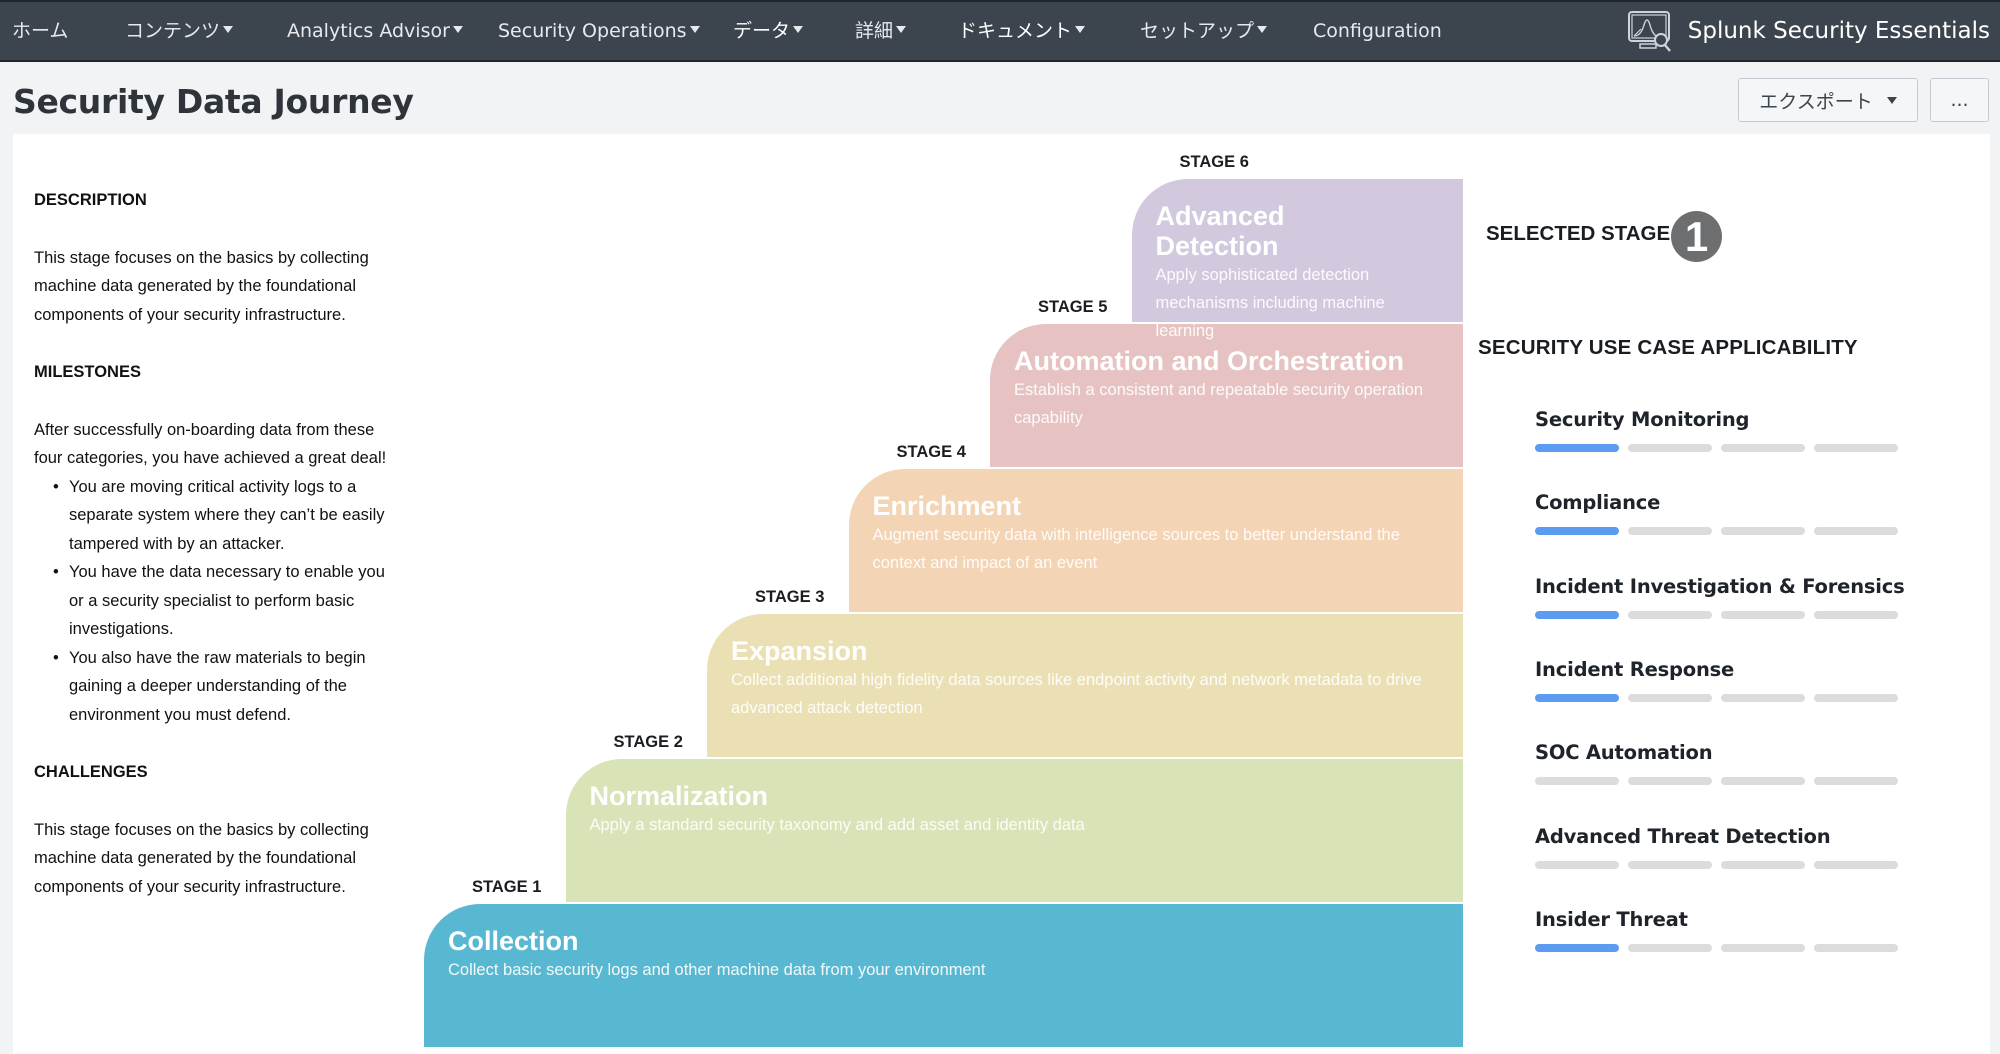  I want to click on milestones-heading: MILESTONES, so click(87, 372).